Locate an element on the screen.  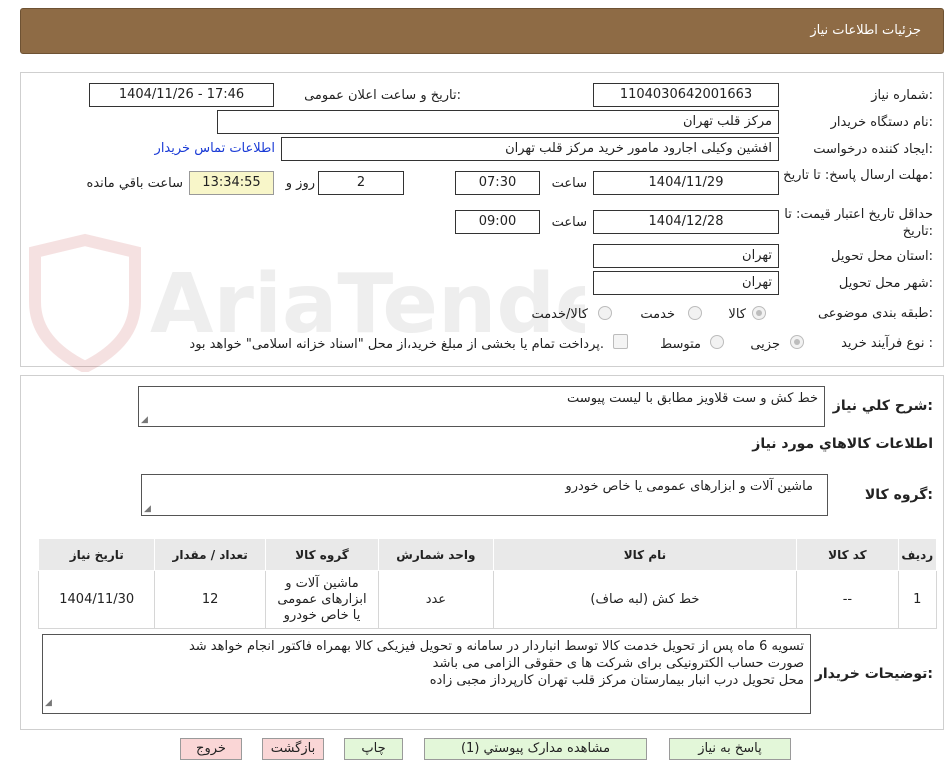
treasury-checkbox is located at coordinates (620, 341).